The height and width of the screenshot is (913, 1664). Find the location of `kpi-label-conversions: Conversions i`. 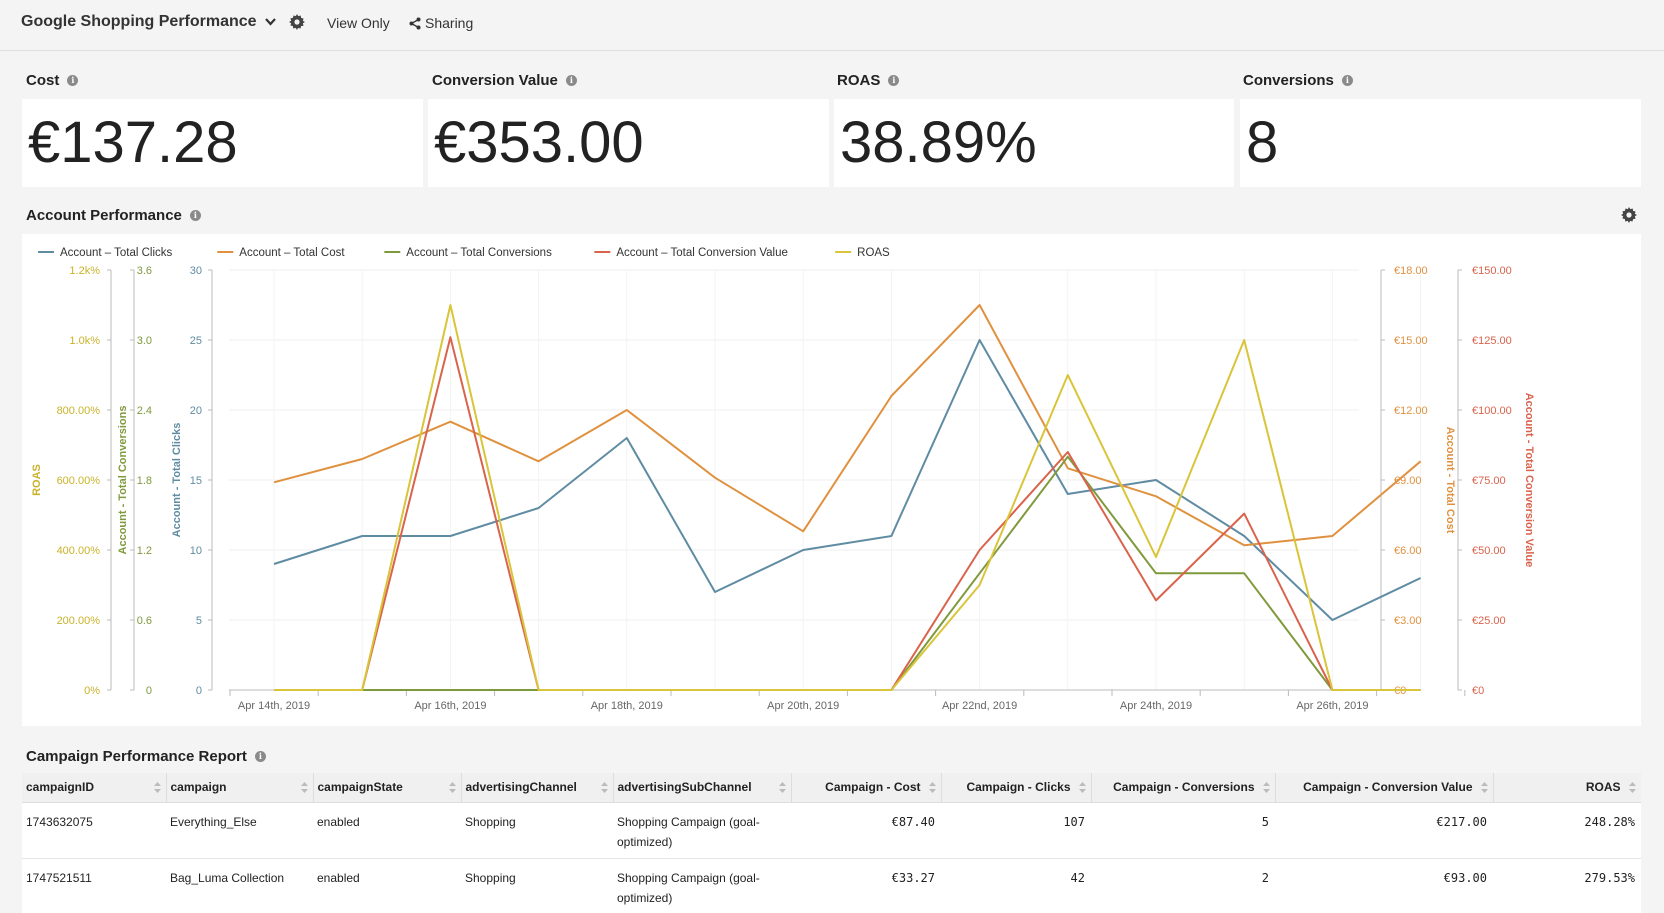

kpi-label-conversions: Conversions i is located at coordinates (1298, 80).